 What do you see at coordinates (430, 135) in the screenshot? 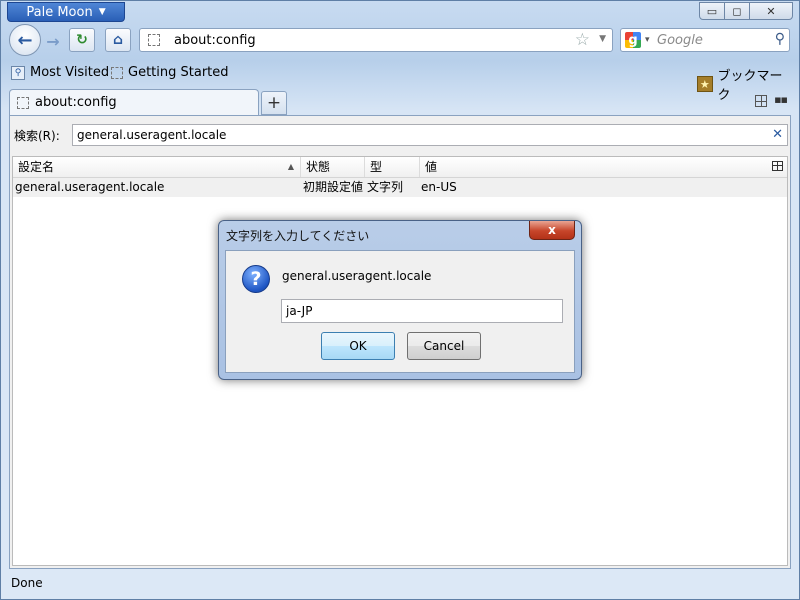
I see `filter-input: general.useragent.locale ✕` at bounding box center [430, 135].